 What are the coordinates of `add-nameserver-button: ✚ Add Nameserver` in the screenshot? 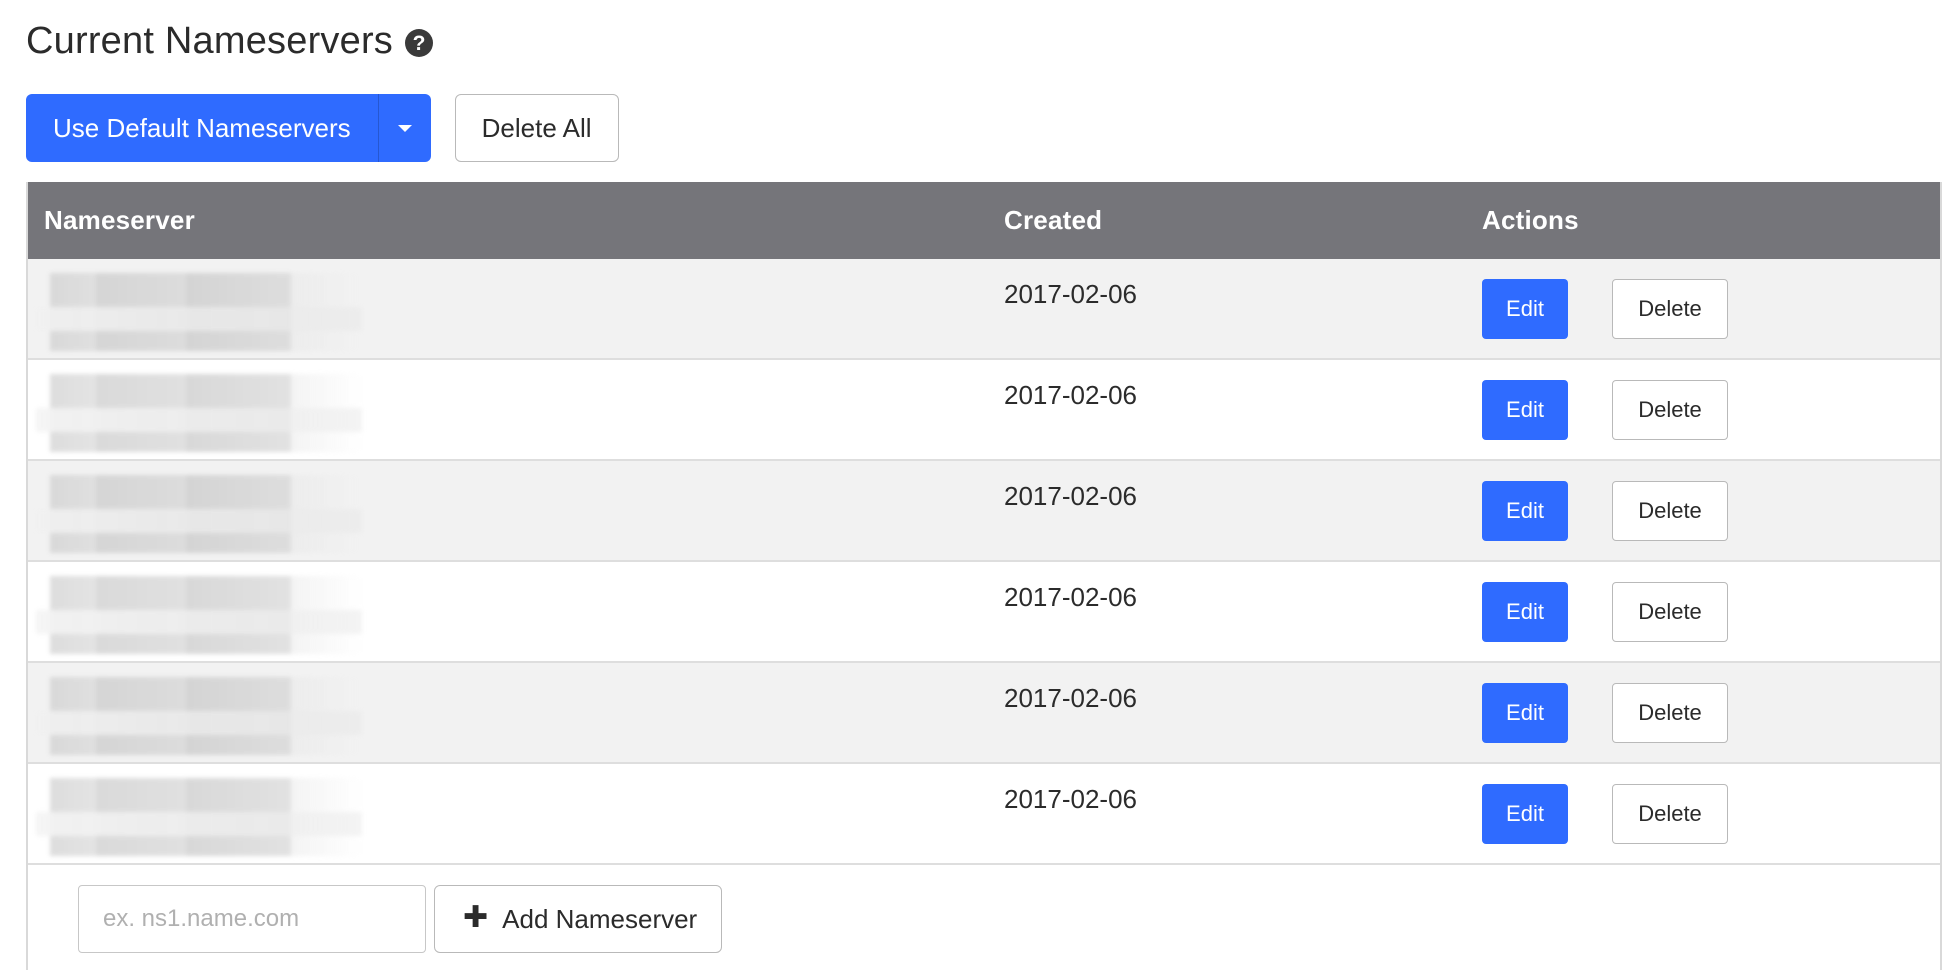 It's located at (578, 919).